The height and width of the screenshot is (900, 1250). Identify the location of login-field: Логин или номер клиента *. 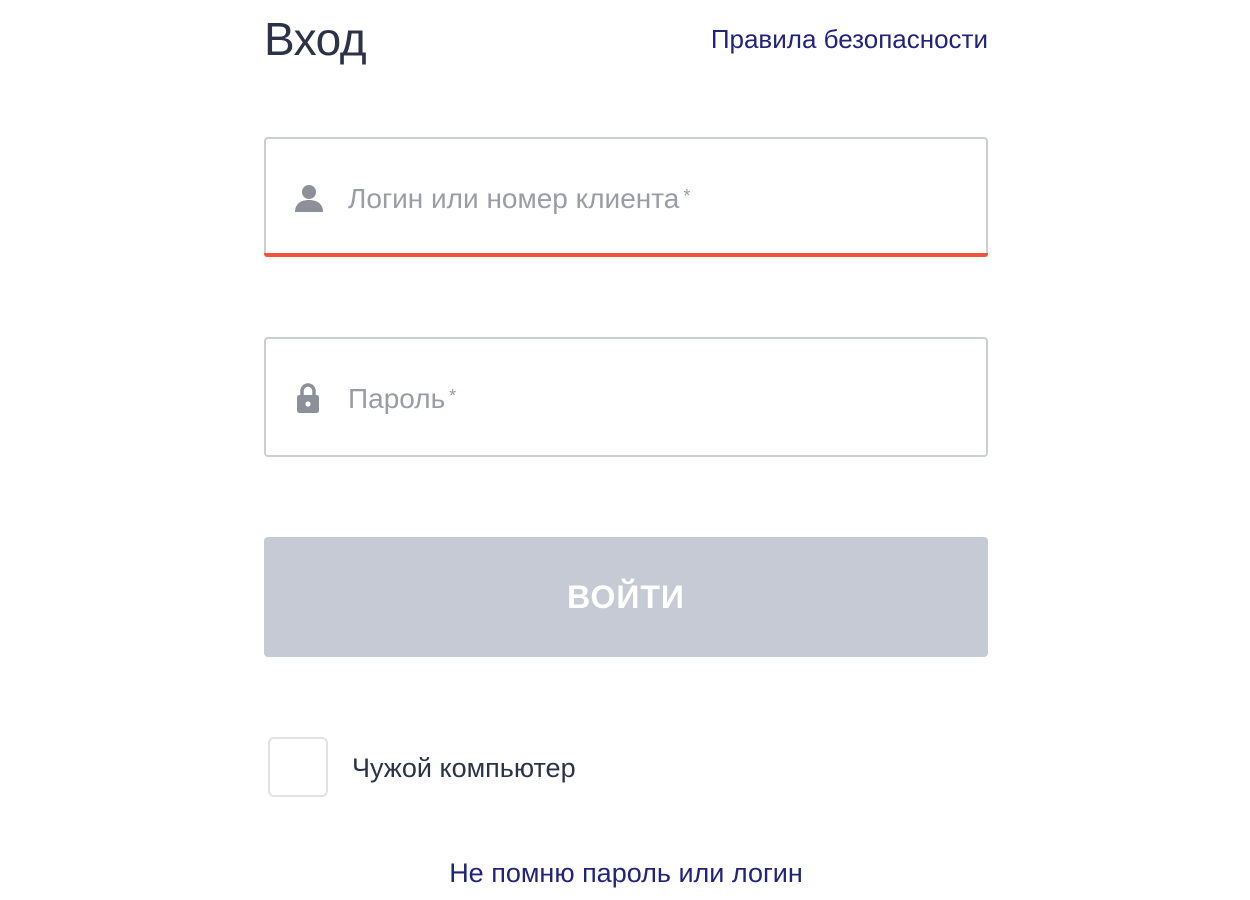
(626, 197).